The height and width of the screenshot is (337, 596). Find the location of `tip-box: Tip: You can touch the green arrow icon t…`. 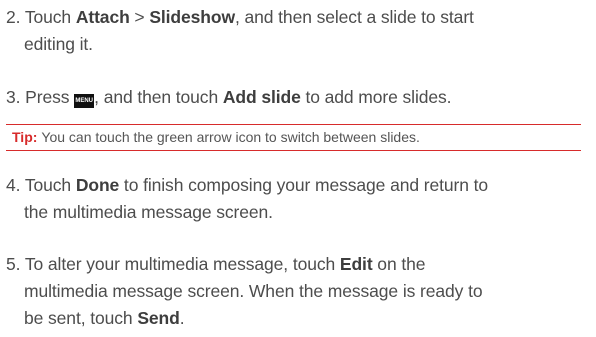

tip-box: Tip: You can touch the green arrow icon t… is located at coordinates (293, 137).